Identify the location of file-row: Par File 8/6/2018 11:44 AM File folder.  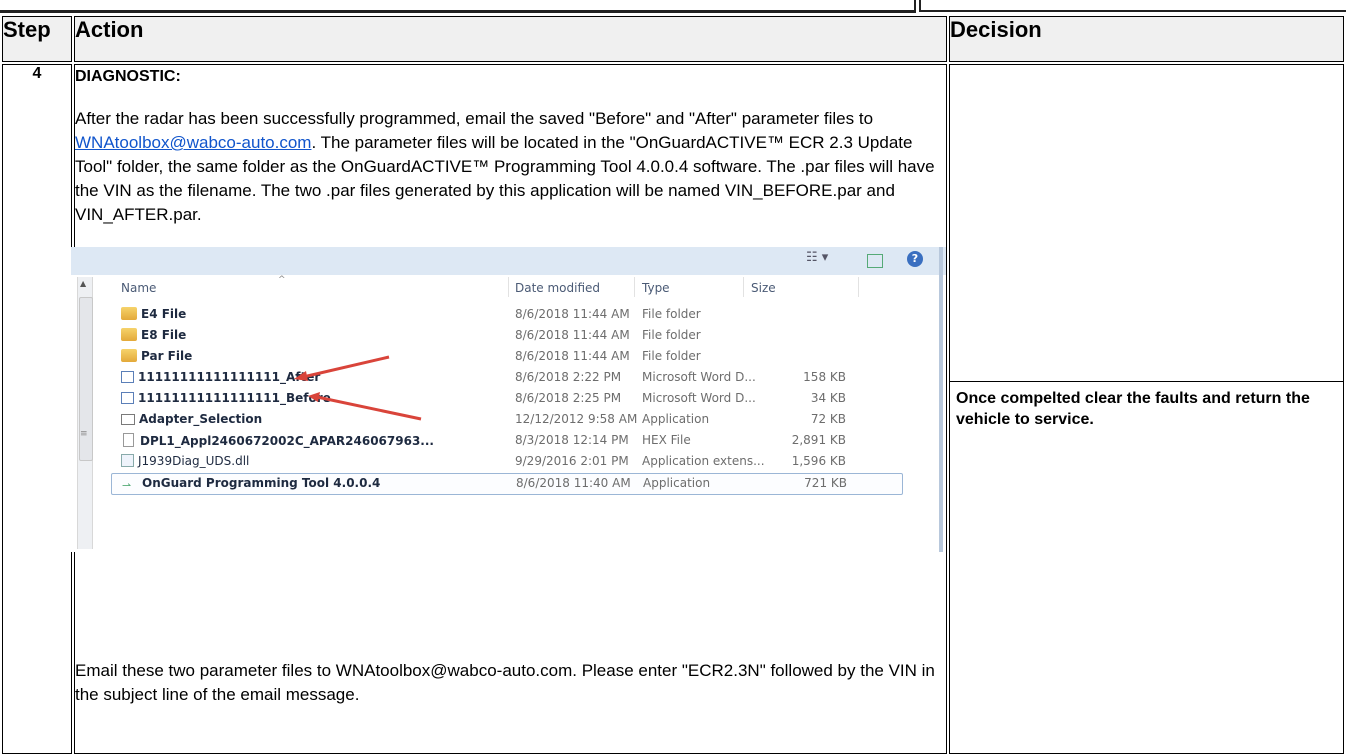
(506, 357).